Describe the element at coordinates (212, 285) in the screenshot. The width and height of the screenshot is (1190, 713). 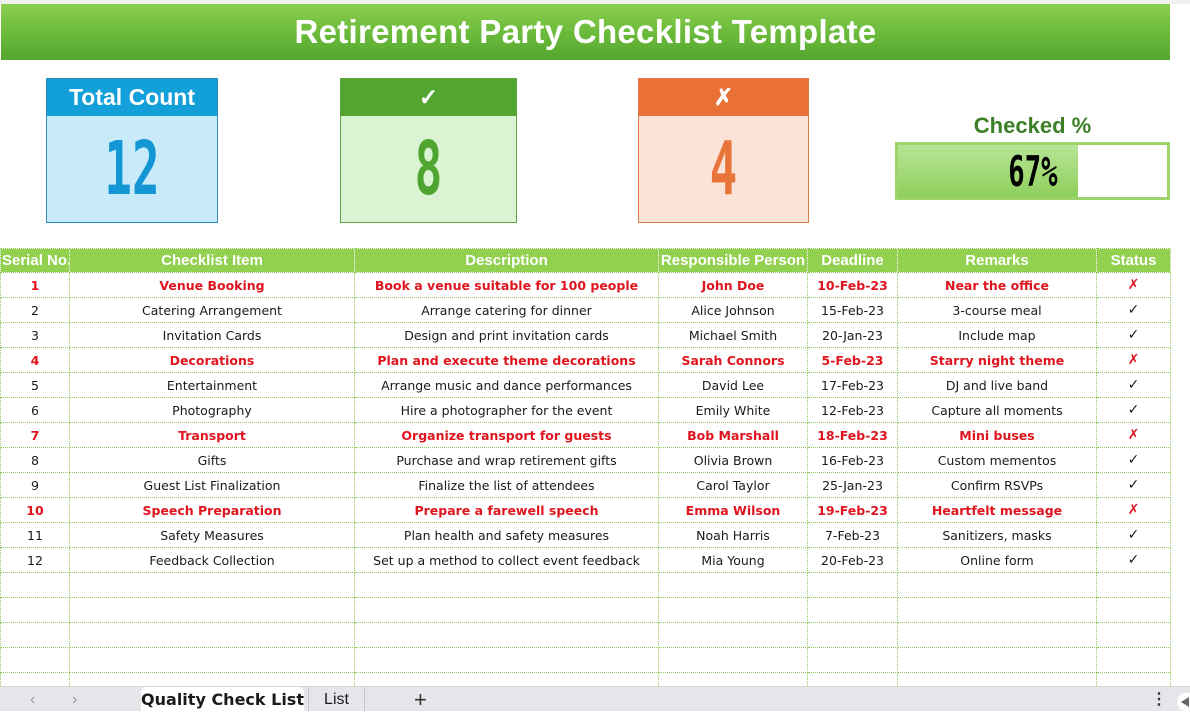
I see `item-cell: Venue Booking` at that location.